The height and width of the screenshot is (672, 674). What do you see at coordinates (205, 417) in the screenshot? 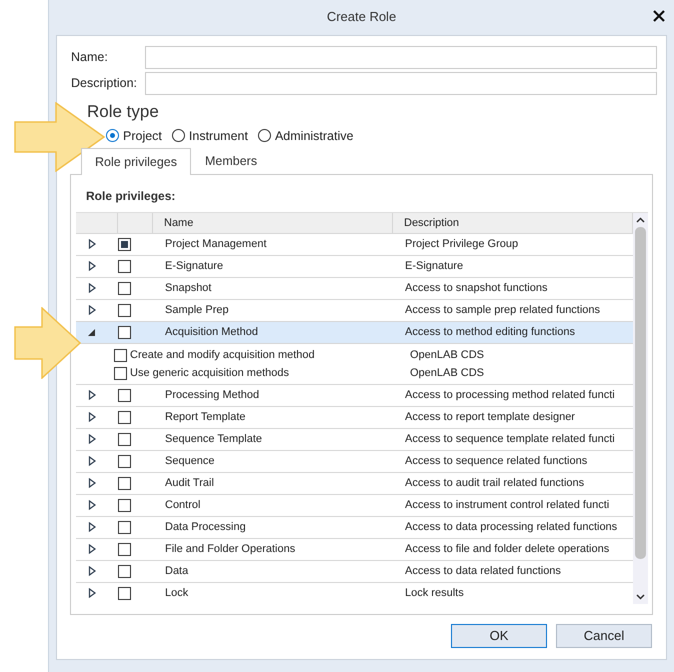
I see `table-cell: Report Template` at bounding box center [205, 417].